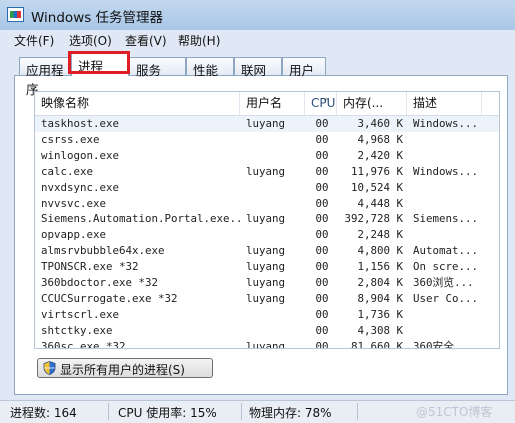  Describe the element at coordinates (83, 344) in the screenshot. I see `process-name: 360sc.exe *32` at that location.